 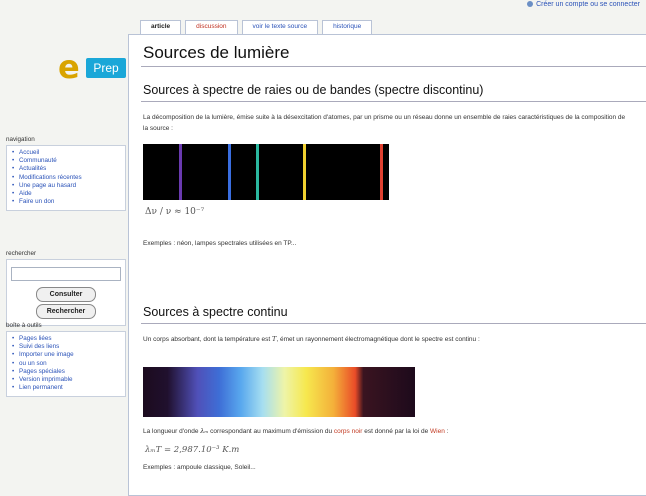 What do you see at coordinates (20, 139) in the screenshot?
I see `navigation-heading: navigation` at bounding box center [20, 139].